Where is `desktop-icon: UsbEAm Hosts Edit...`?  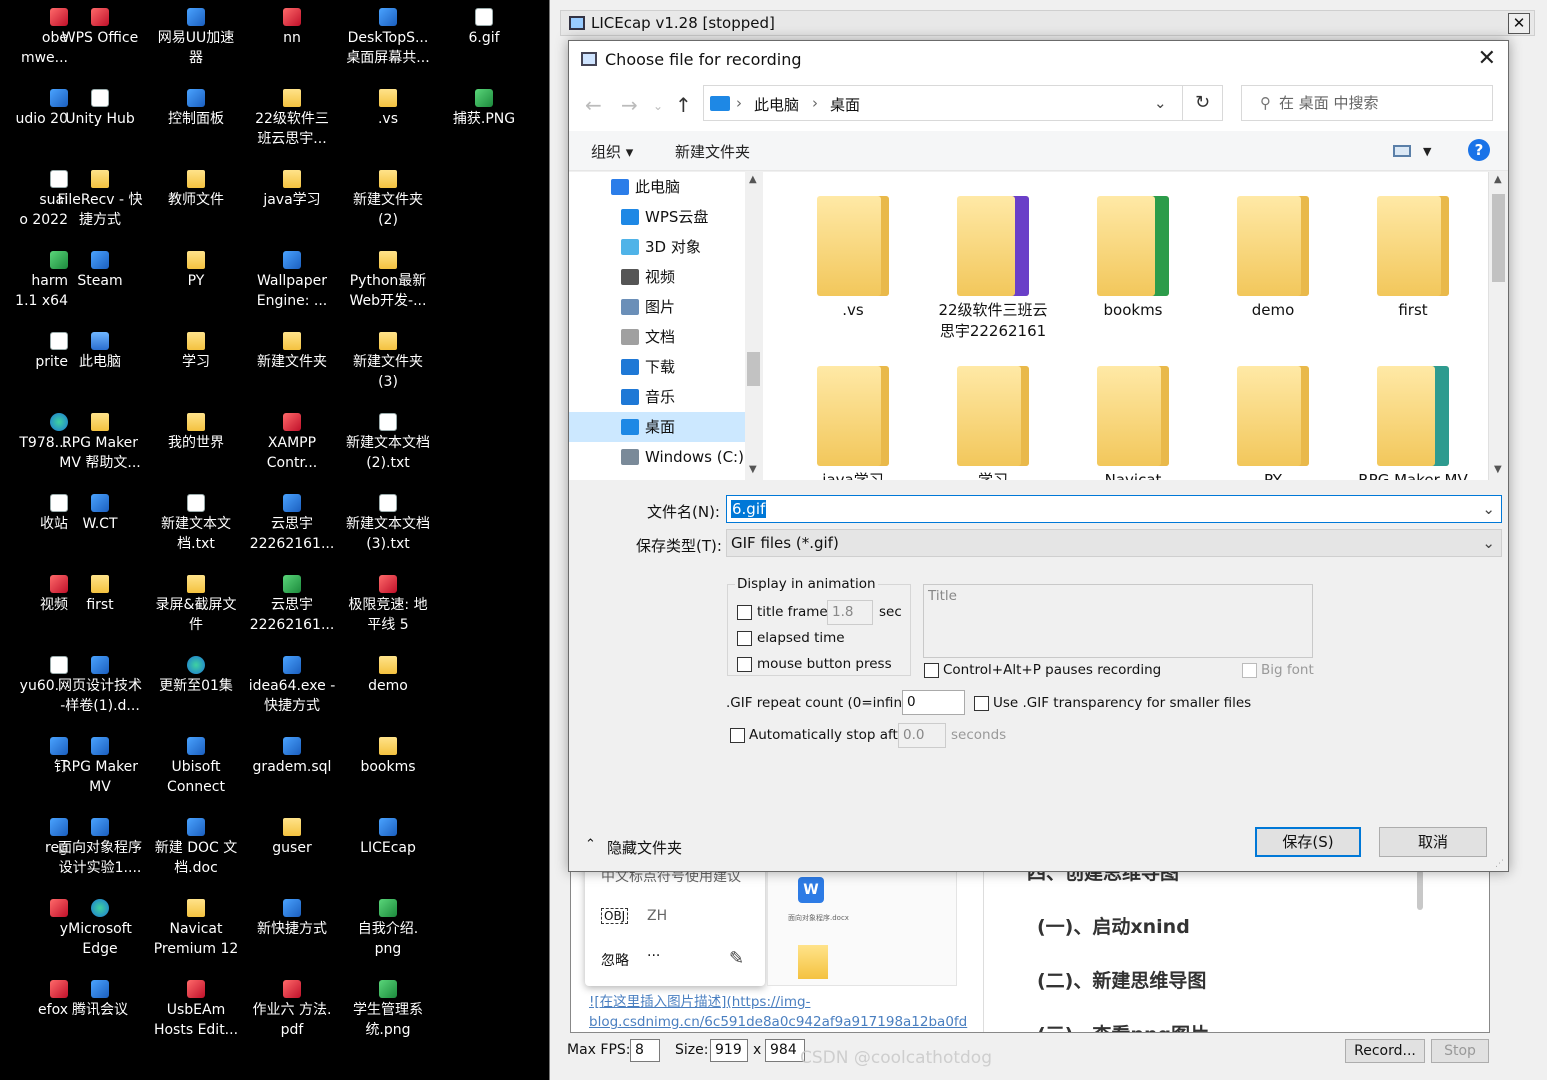 desktop-icon: UsbEAm Hosts Edit... is located at coordinates (196, 1010).